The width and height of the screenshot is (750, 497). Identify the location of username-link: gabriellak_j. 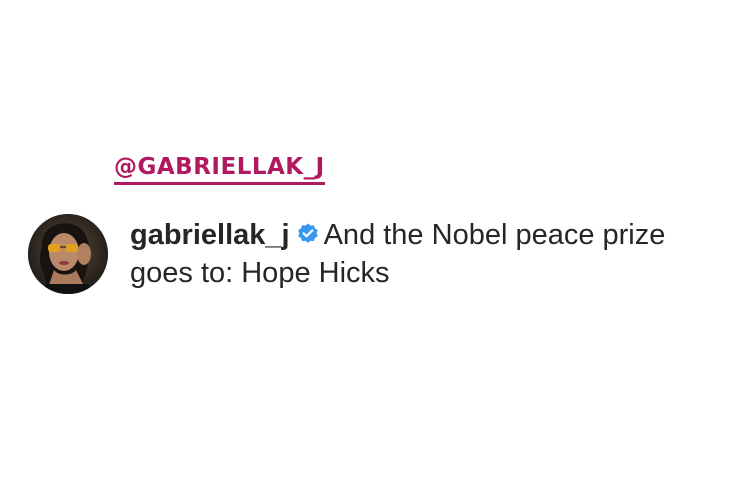
(210, 235).